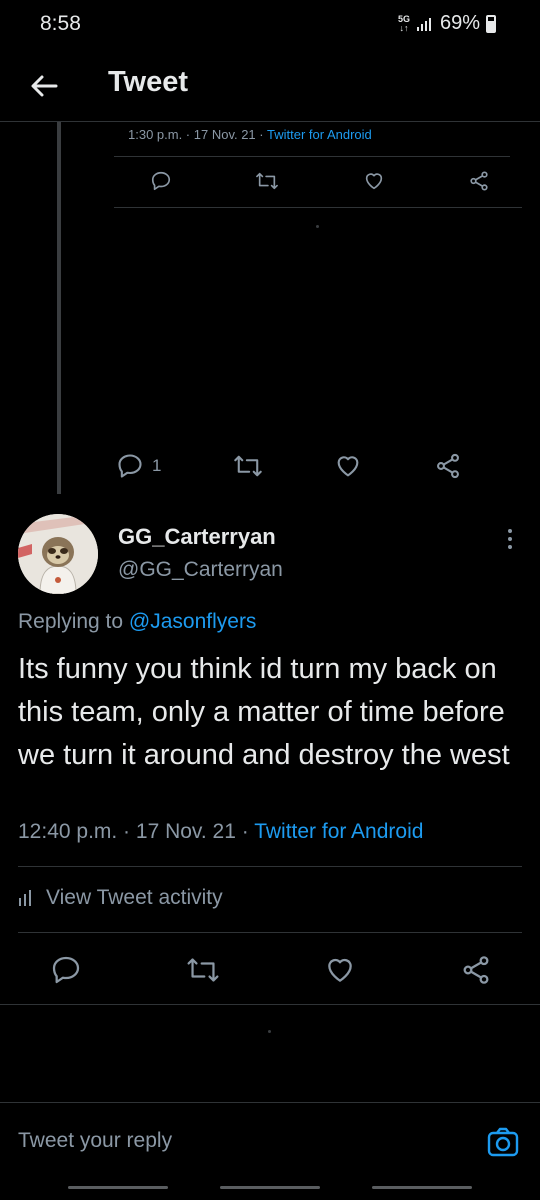 The image size is (540, 1200). I want to click on nav-hint-left, so click(118, 1187).